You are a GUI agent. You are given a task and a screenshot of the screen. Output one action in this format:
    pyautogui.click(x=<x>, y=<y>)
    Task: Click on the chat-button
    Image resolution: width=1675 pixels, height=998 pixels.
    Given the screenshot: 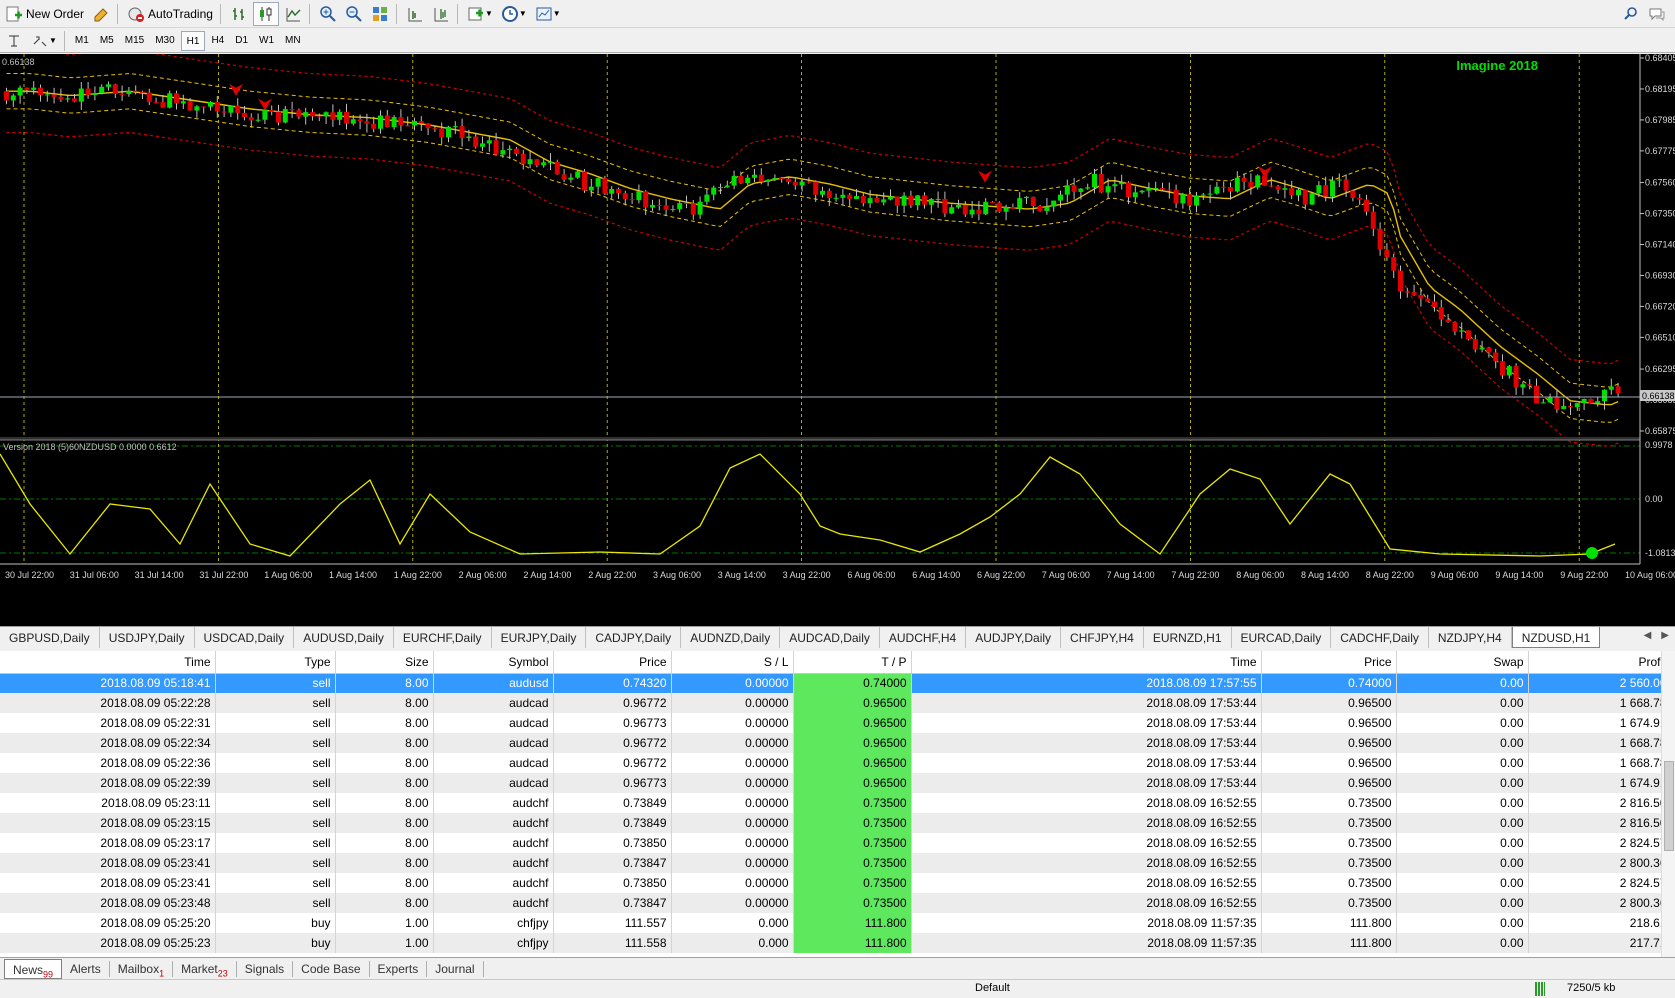 What is the action you would take?
    pyautogui.click(x=1657, y=14)
    